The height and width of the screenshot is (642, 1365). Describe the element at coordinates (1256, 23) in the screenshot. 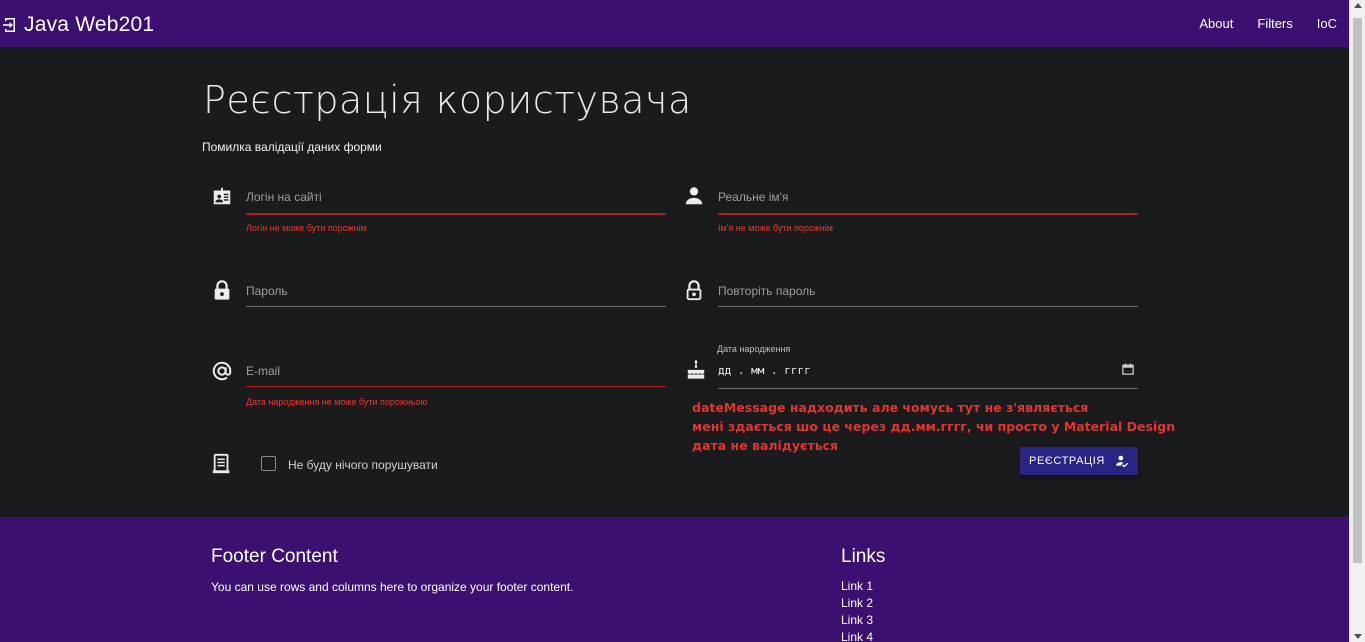

I see `nav-links: About Filters IoC` at that location.